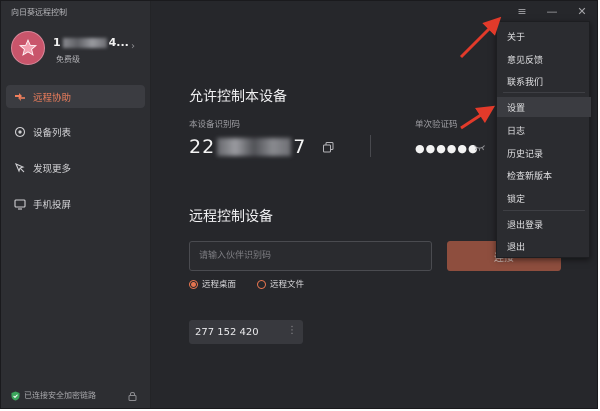 The width and height of the screenshot is (600, 411). What do you see at coordinates (215, 125) in the screenshot?
I see `device-code-label: 本设备识别码` at bounding box center [215, 125].